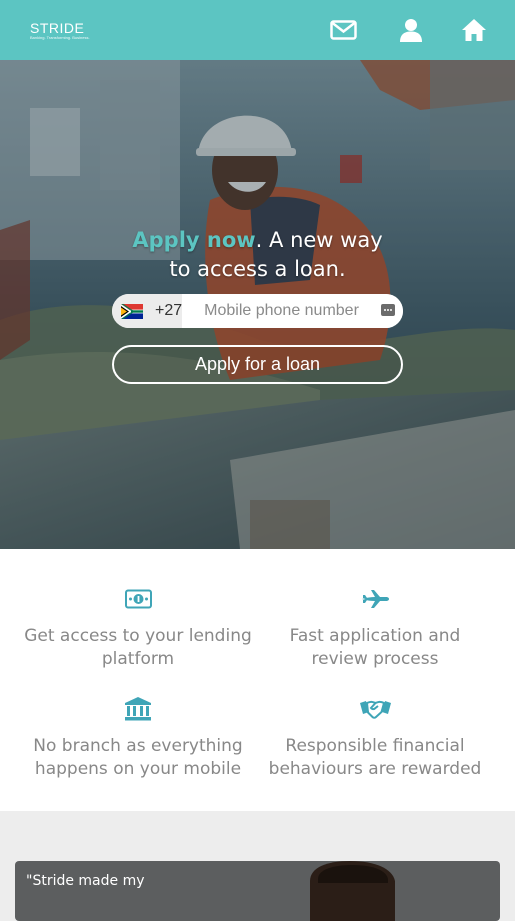 The image size is (515, 921). I want to click on money-icon, so click(138, 599).